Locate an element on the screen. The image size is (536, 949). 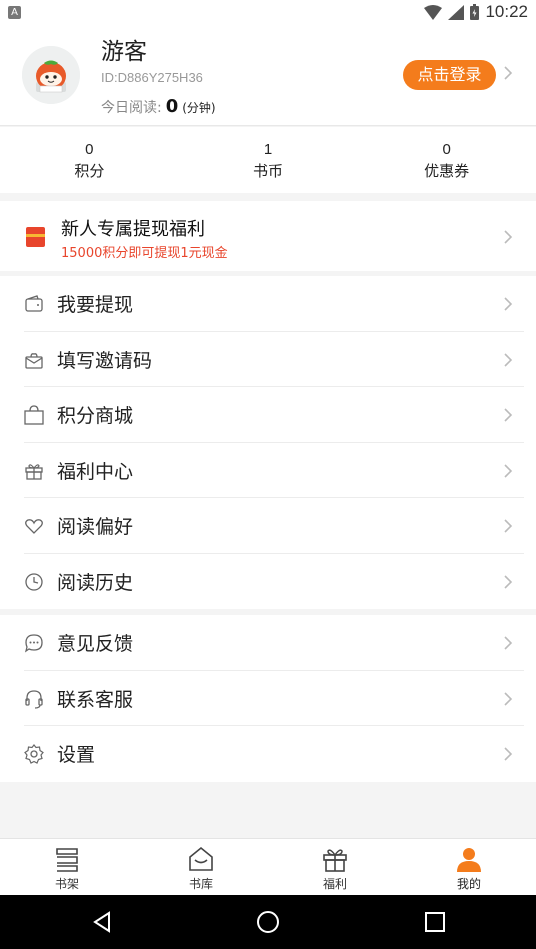
tomato-avatar-icon is located at coordinates (51, 75).